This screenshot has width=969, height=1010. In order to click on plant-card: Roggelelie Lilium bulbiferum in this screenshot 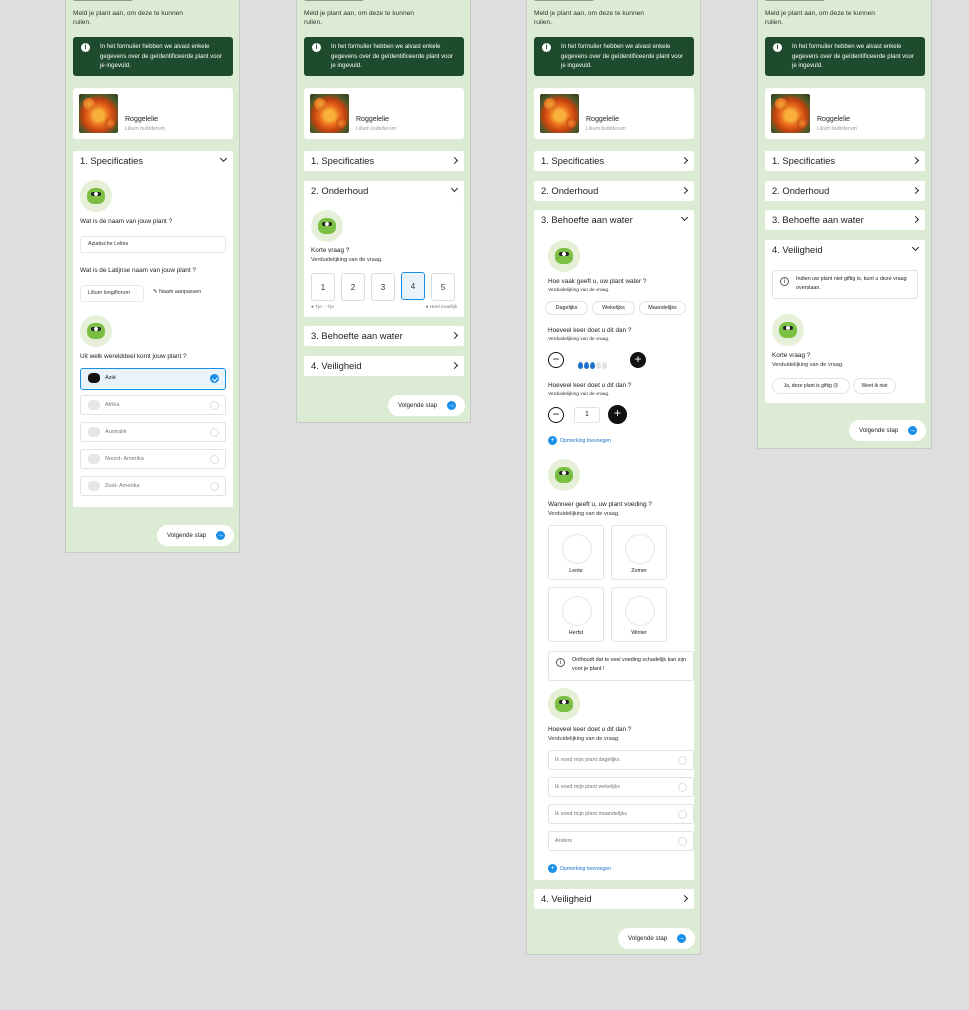, I will do `click(845, 113)`.